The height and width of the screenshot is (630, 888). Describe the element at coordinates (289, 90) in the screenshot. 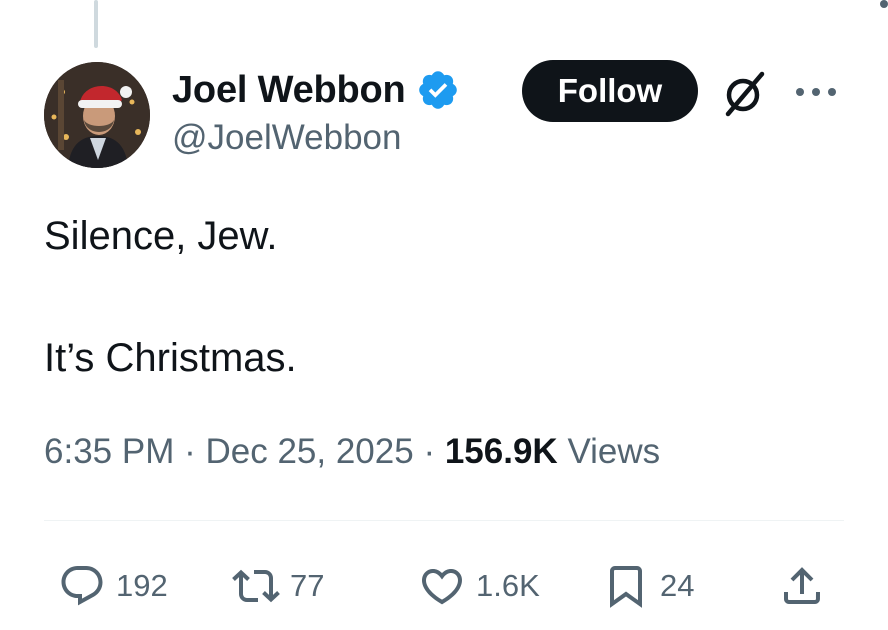

I see `author-name: Joel Webbon` at that location.